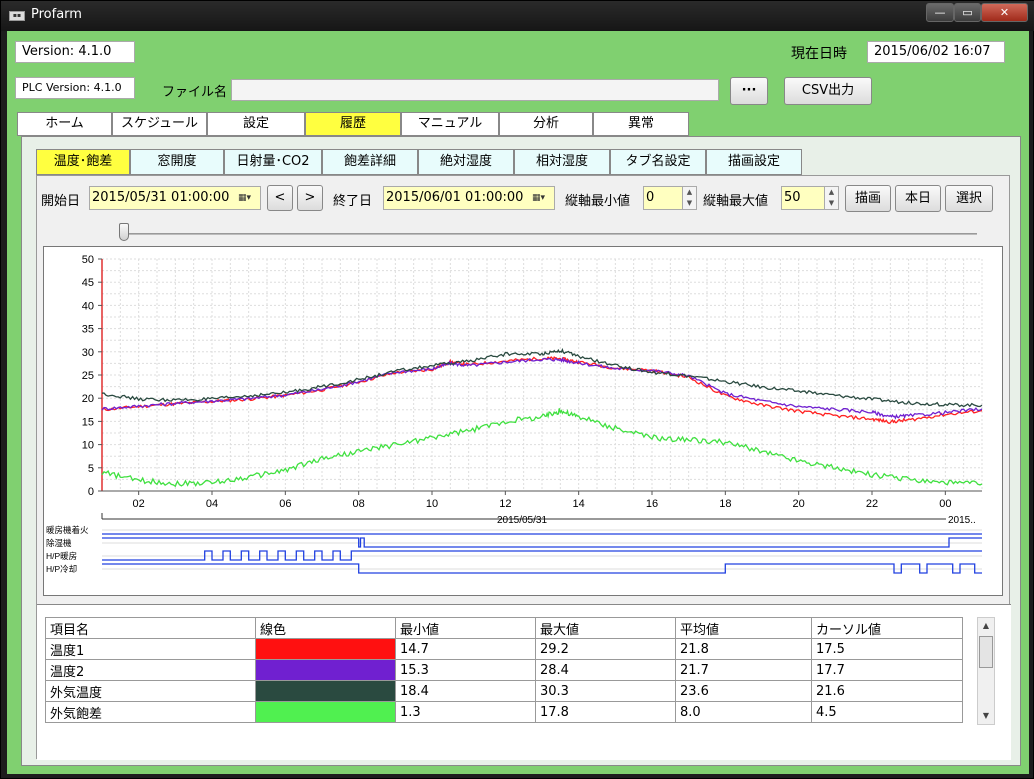 Image resolution: width=1034 pixels, height=779 pixels. I want to click on x-tick-label: 20, so click(799, 504).